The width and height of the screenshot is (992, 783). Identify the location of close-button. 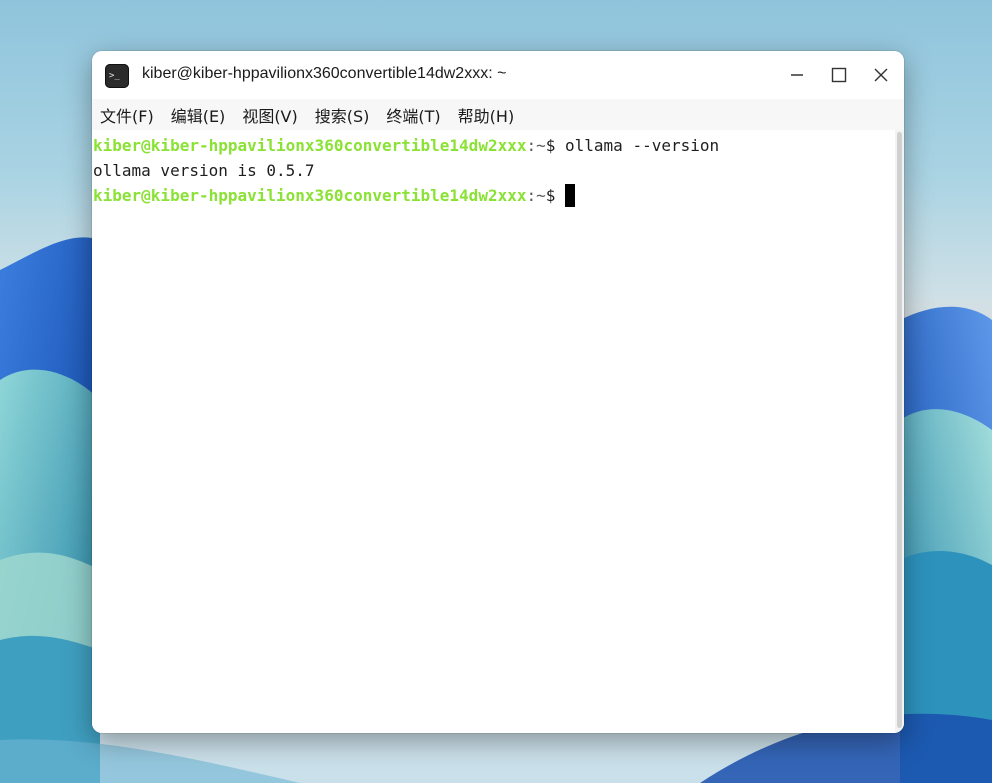
(881, 75).